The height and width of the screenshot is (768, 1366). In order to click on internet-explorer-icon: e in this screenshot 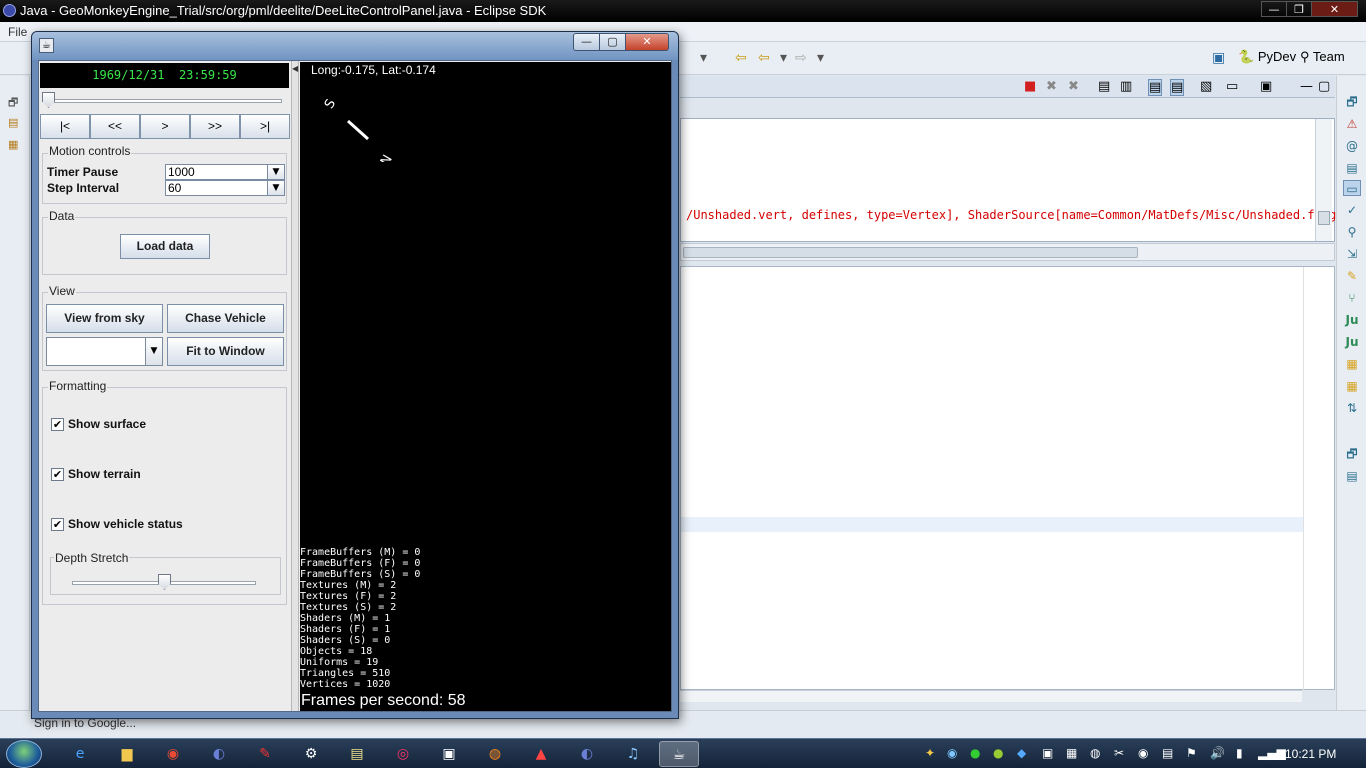, I will do `click(80, 754)`.